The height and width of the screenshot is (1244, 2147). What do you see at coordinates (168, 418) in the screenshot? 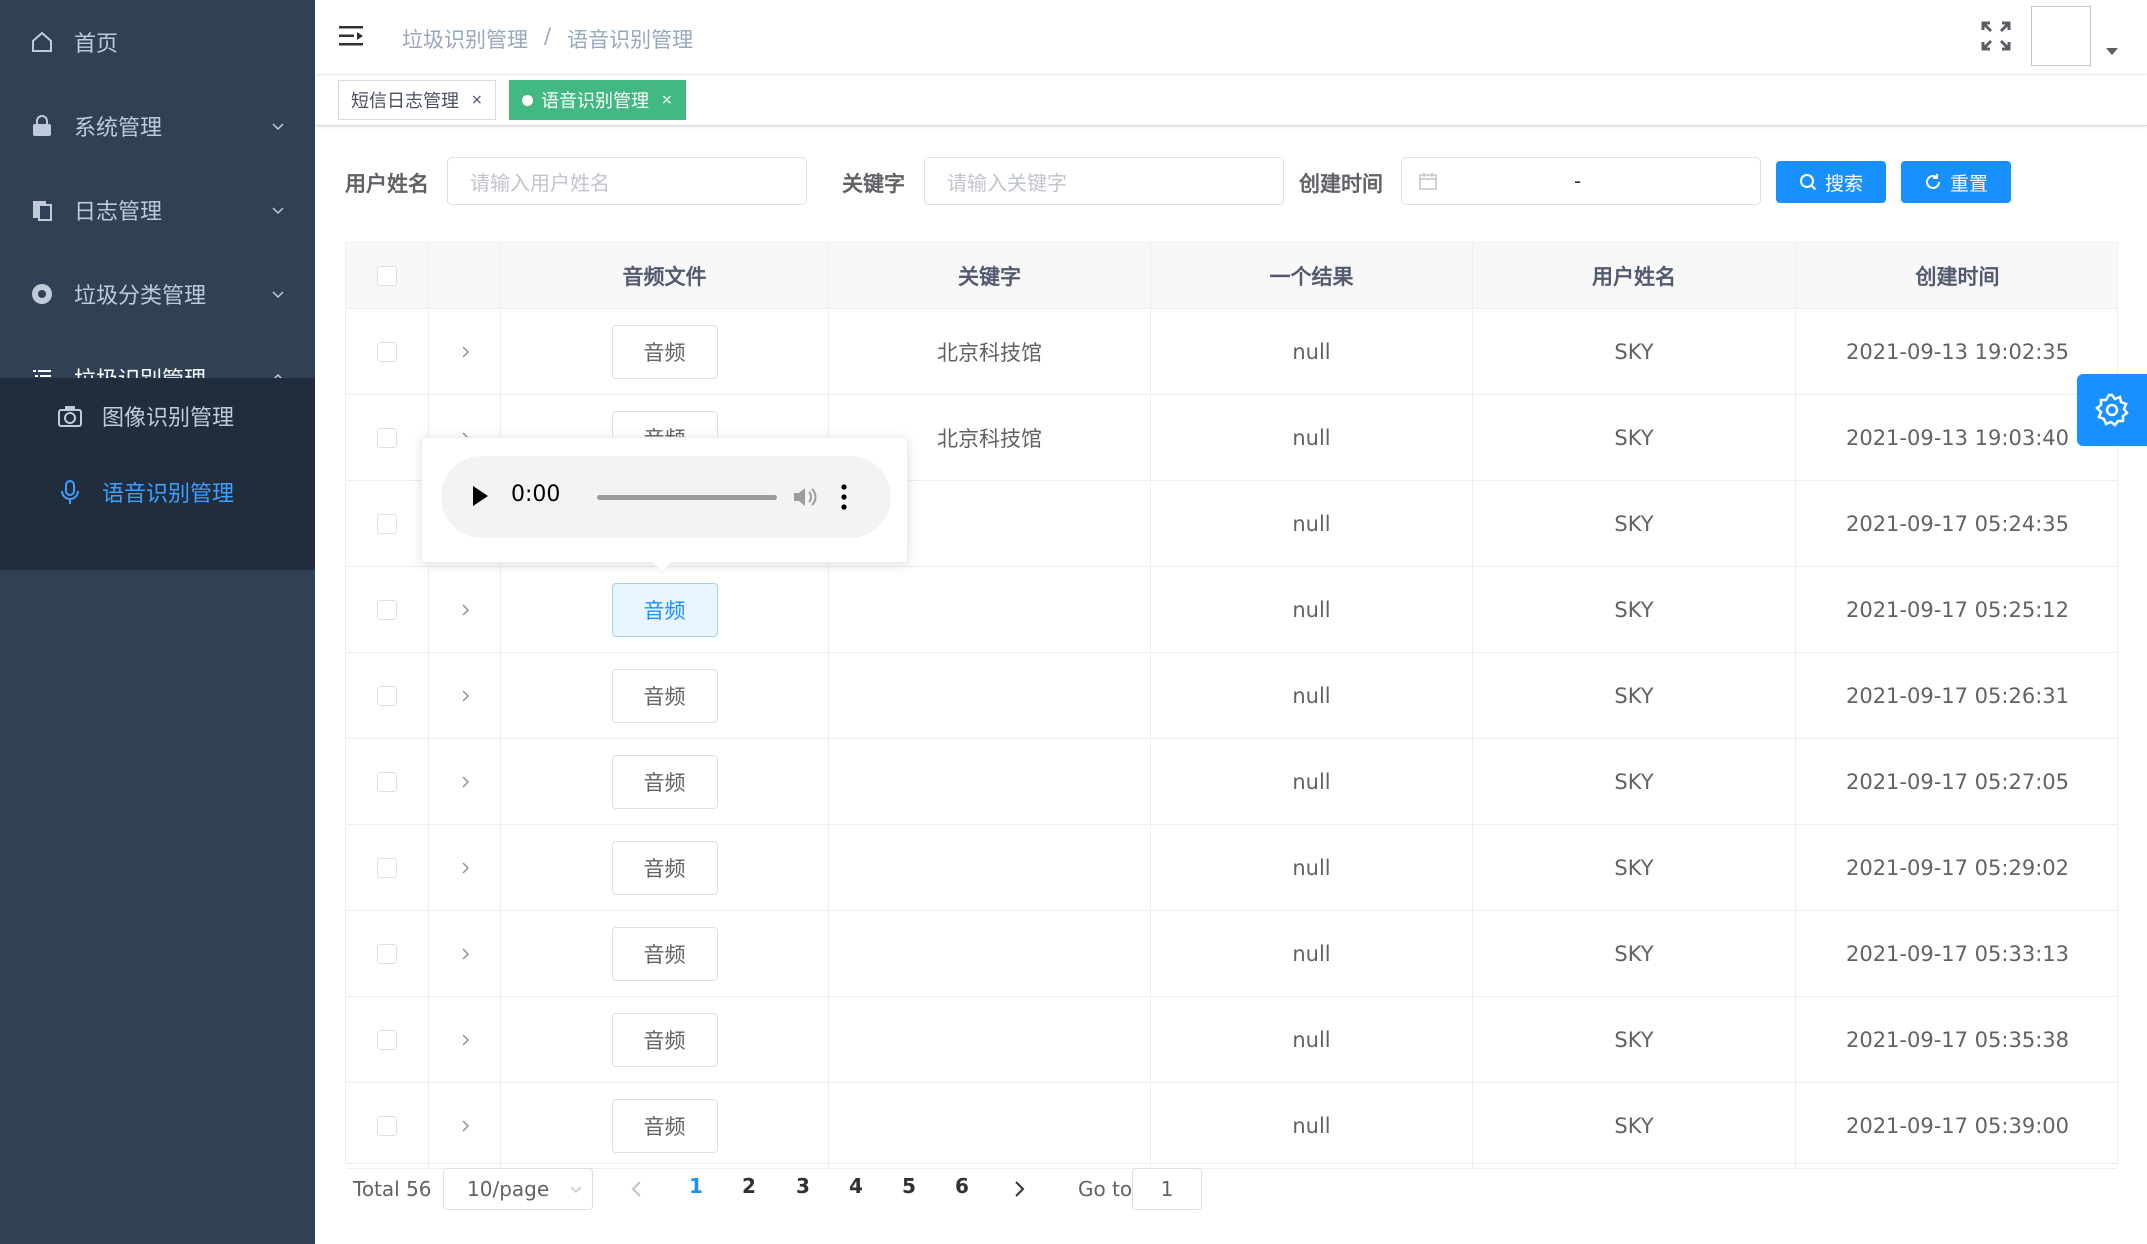
I see `sidebar-item-label: 图像识别管理` at bounding box center [168, 418].